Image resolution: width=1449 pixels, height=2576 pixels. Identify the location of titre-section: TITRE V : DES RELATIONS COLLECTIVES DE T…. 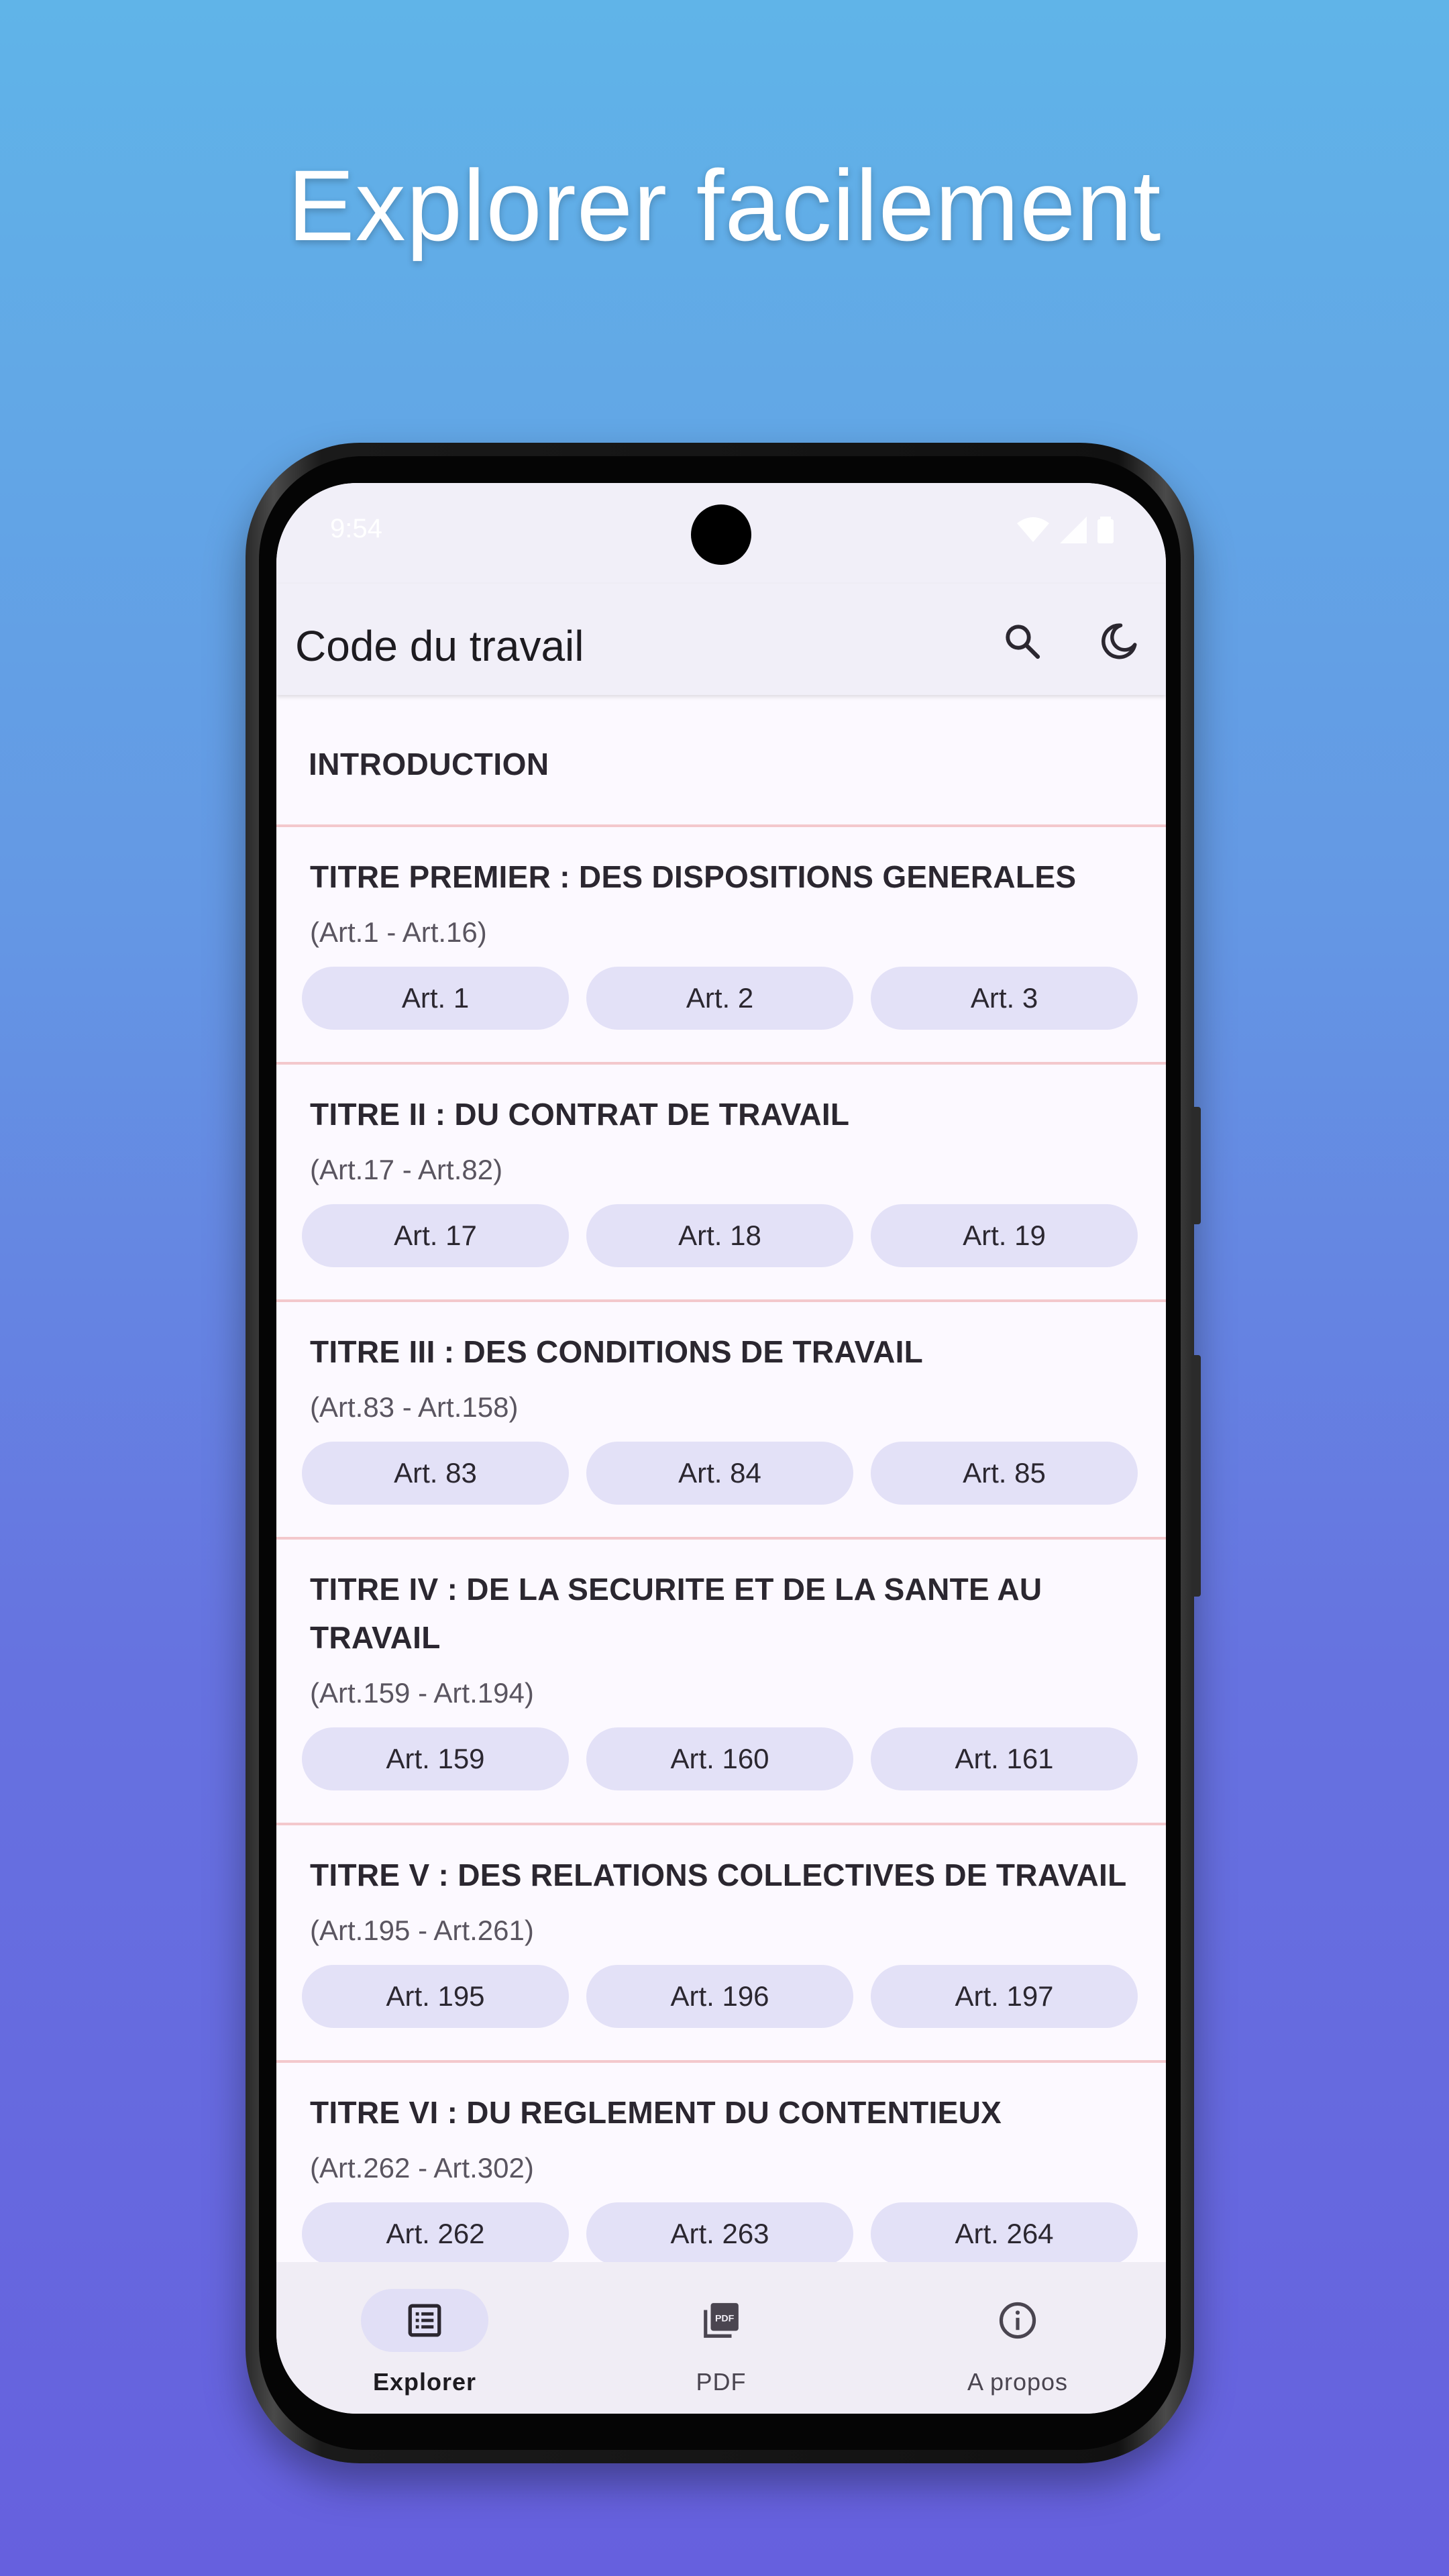
(721, 1944).